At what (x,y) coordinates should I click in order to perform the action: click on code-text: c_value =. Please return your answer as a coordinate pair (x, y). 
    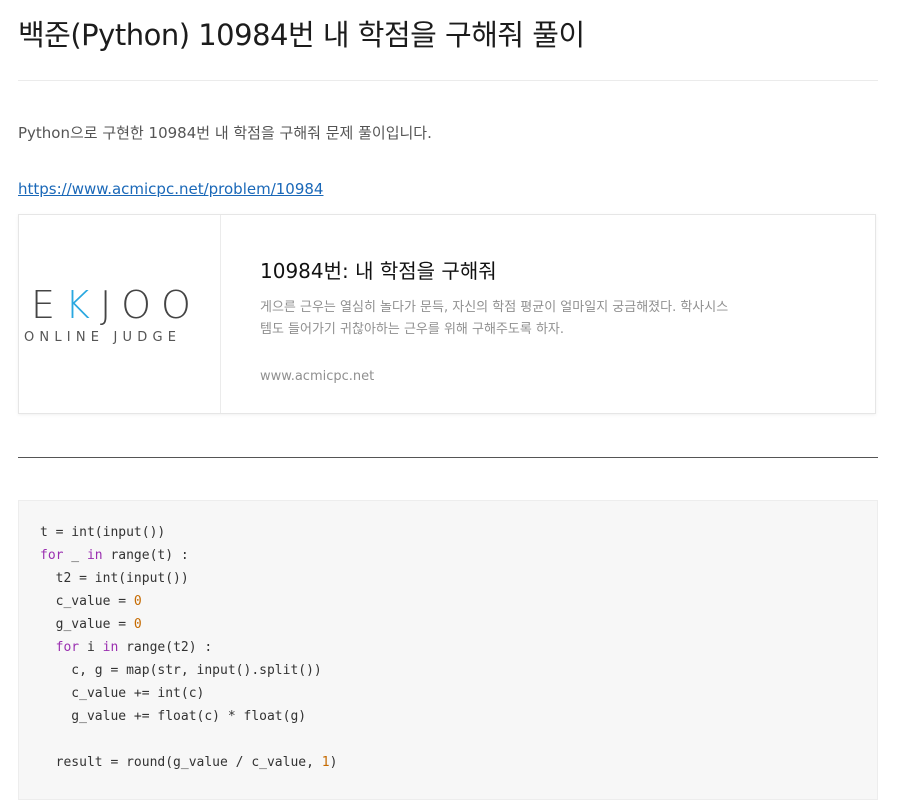
    Looking at the image, I should click on (87, 601).